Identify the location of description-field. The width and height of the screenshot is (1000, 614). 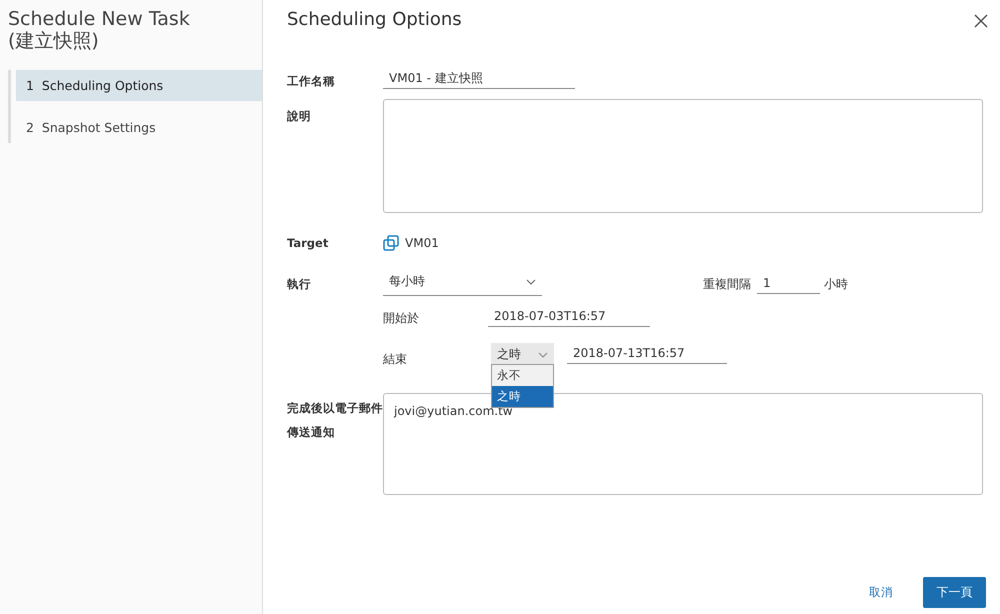
(683, 156).